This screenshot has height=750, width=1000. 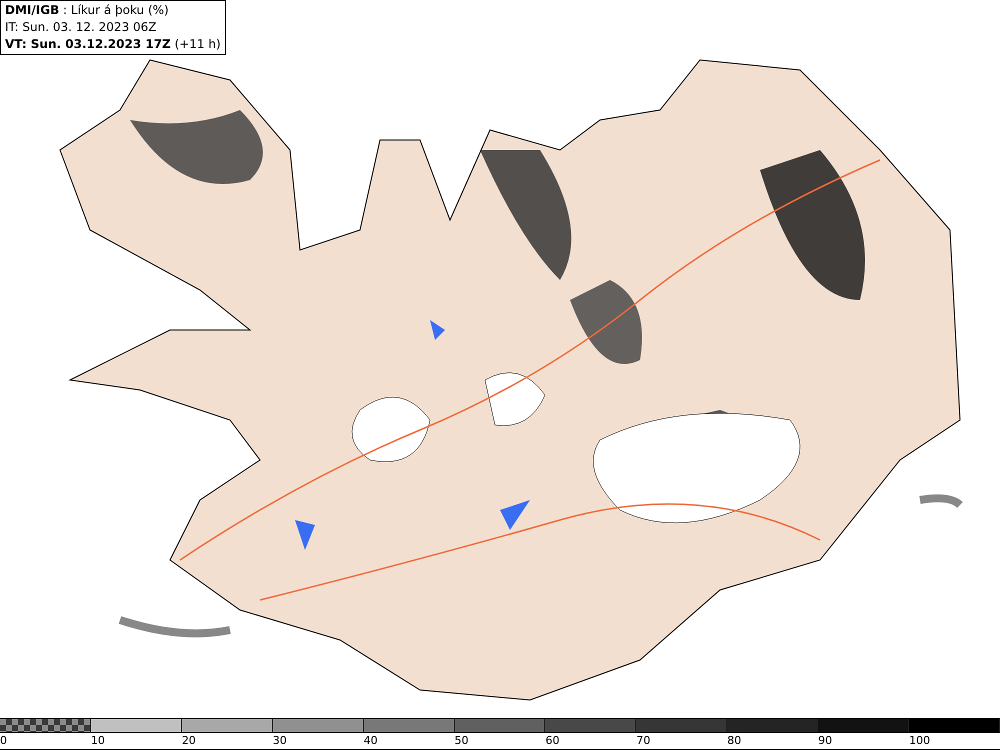 I want to click on info-line: DMI/IGB : Líkur á þoku (%), so click(x=87, y=10).